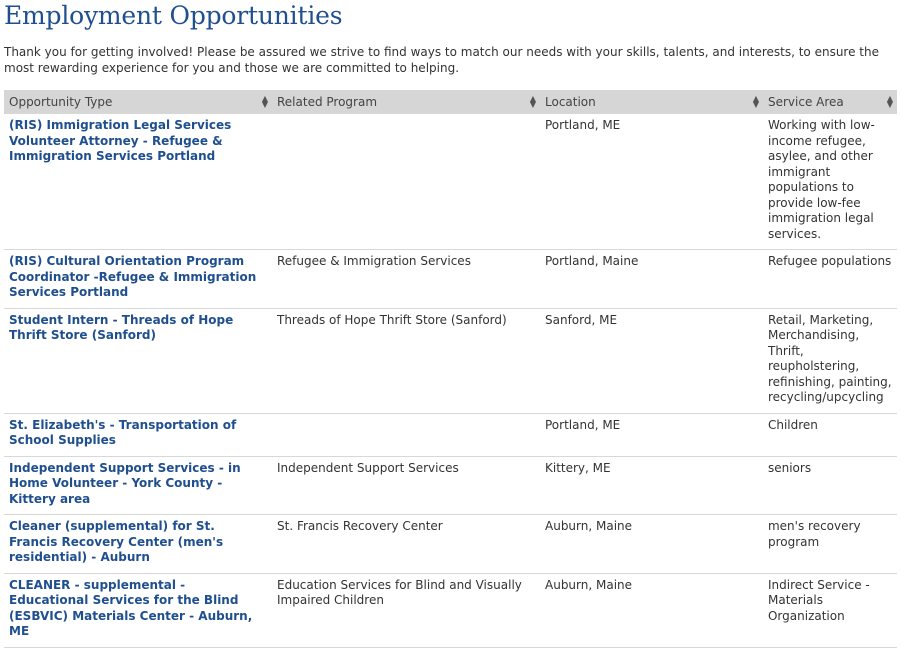 Image resolution: width=900 pixels, height=648 pixels. Describe the element at coordinates (406, 102) in the screenshot. I see `header-related-program: Related Program ▲ ▼` at that location.